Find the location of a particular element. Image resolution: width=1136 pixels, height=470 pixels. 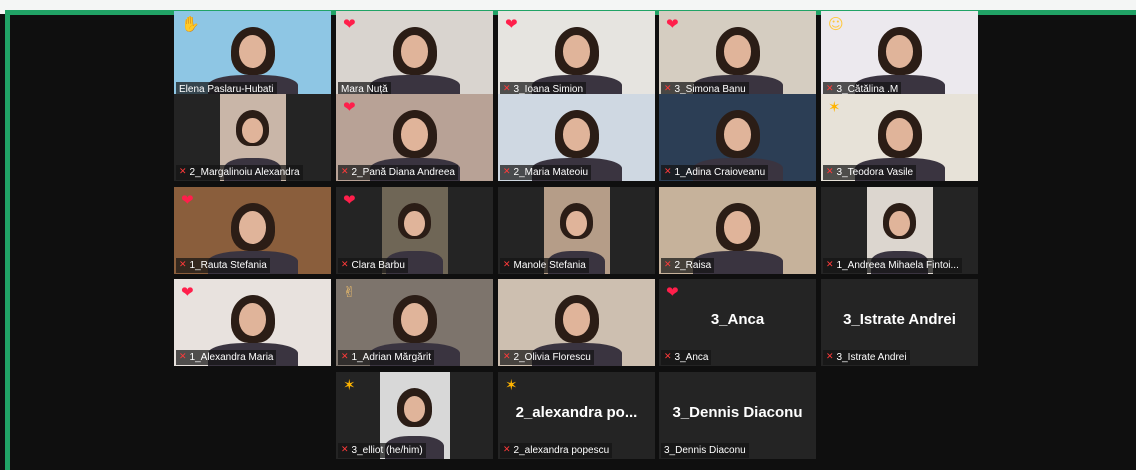

participant-tile: ❤ ✕ 1_Rauta Stefania is located at coordinates (252, 230).